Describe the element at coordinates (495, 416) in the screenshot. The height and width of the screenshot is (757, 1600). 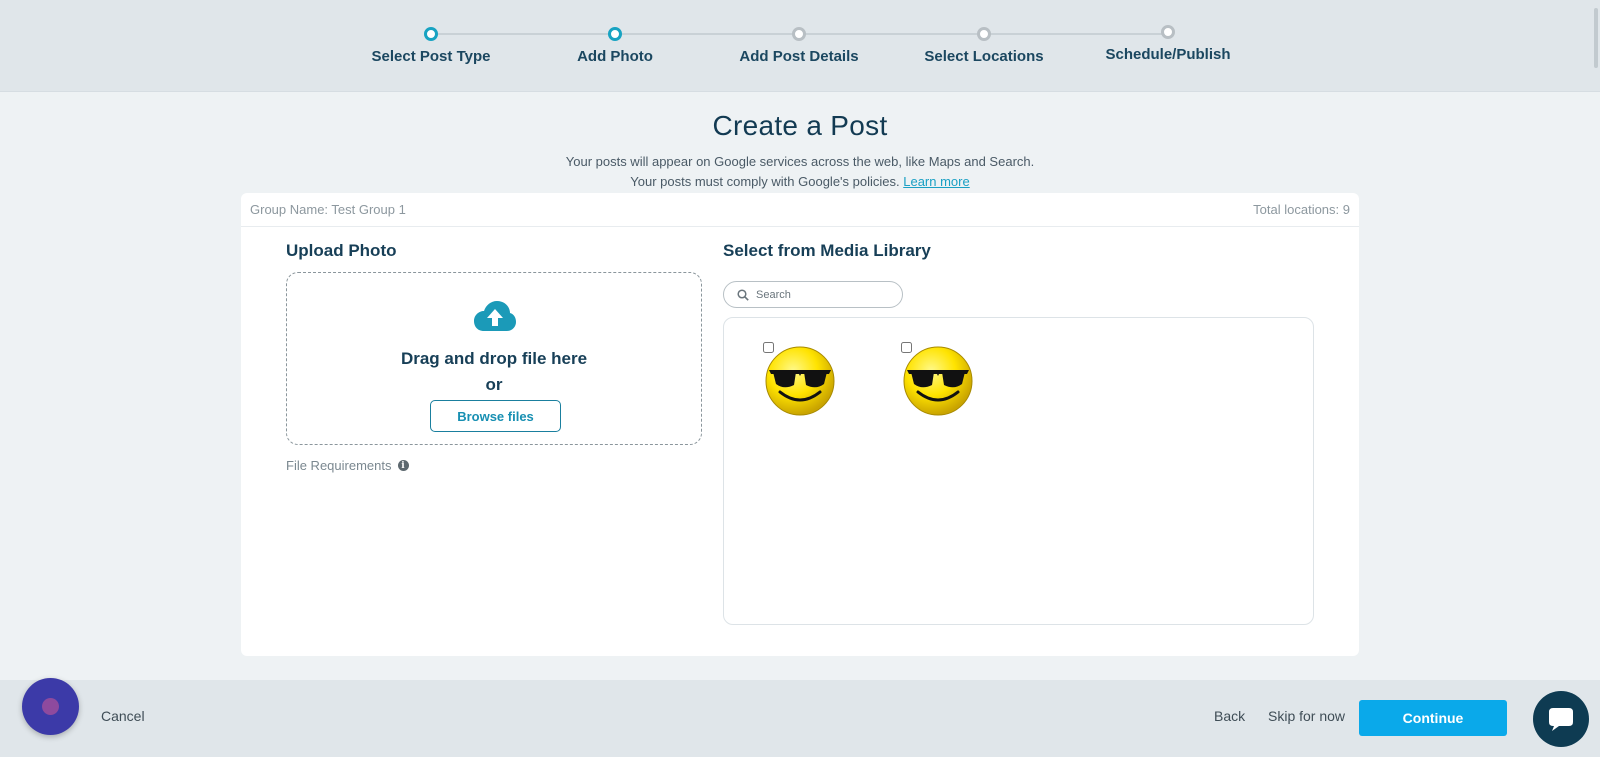
I see `browse-files-button: Browse files` at that location.